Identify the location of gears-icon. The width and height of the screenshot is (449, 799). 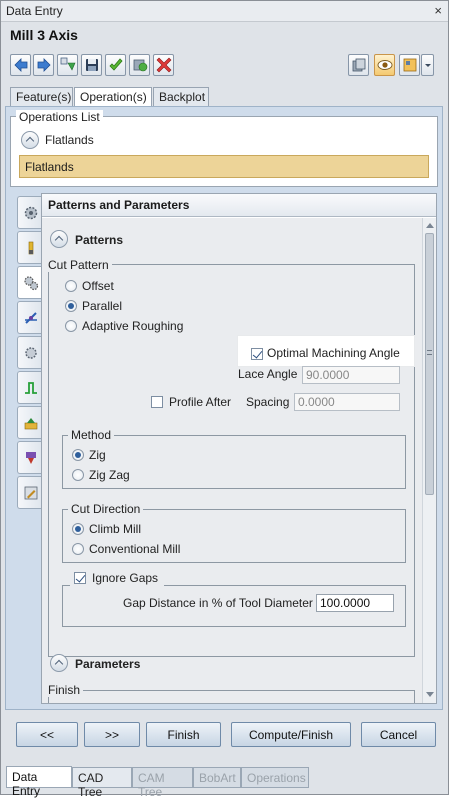
(31, 282).